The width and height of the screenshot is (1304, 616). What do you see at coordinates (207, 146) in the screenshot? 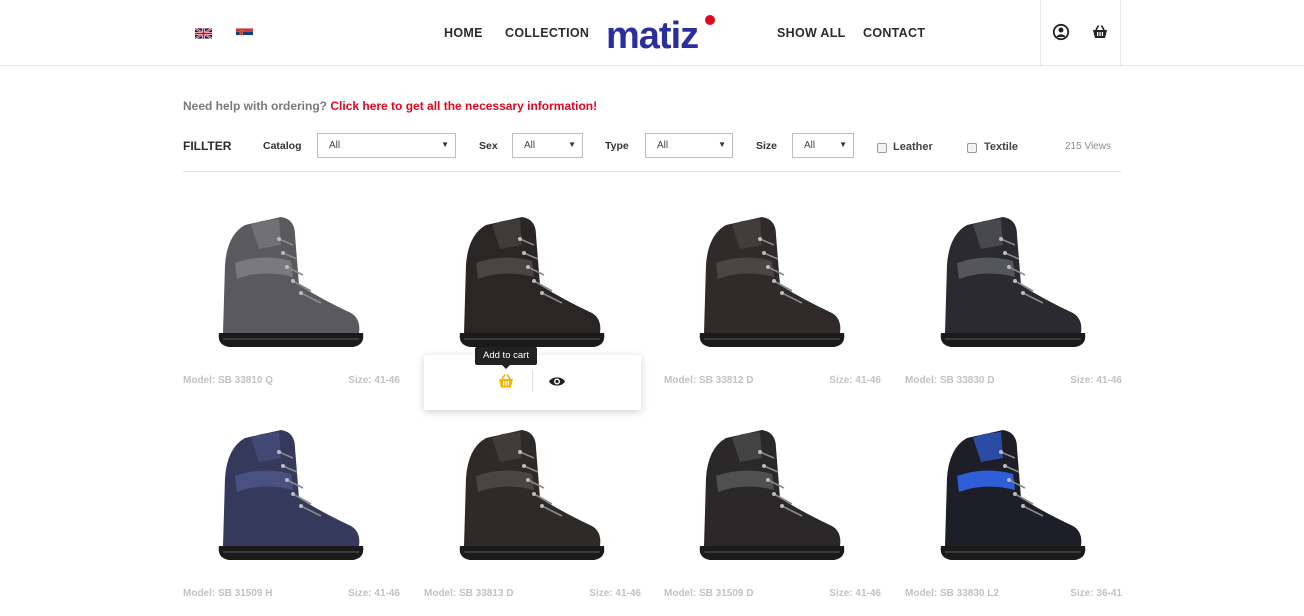
I see `filter-title: FILLTER` at bounding box center [207, 146].